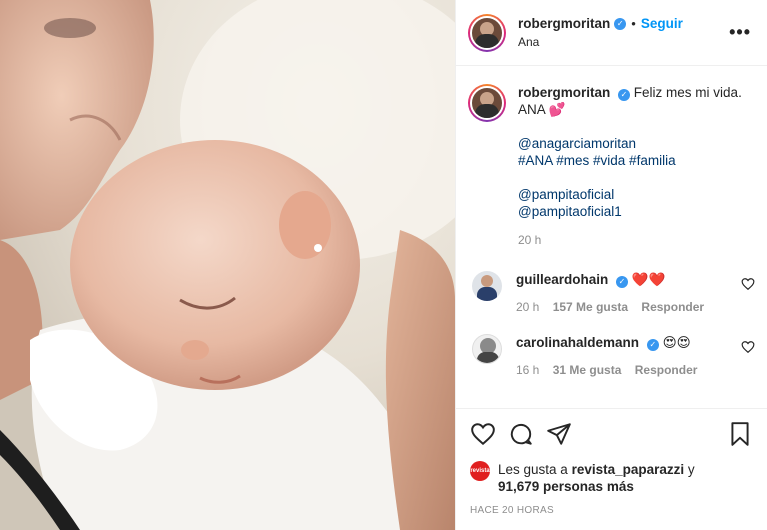  I want to click on comment-text: 😍😍, so click(676, 342).